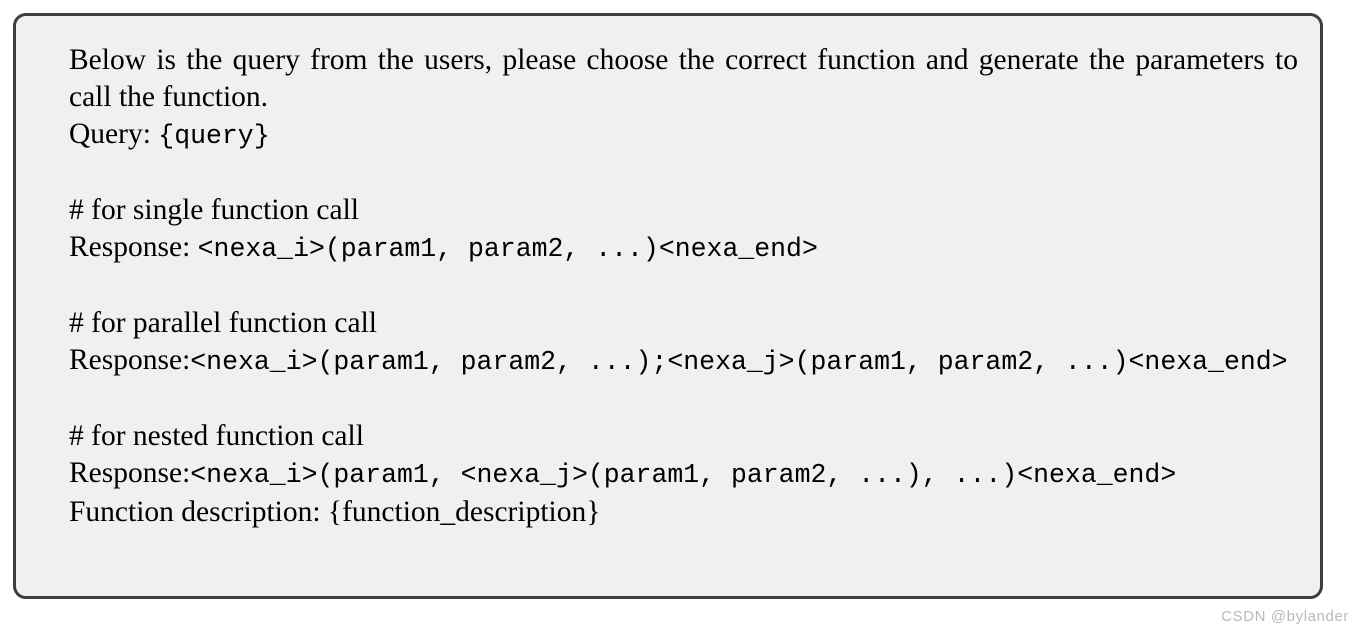 This screenshot has width=1357, height=632. I want to click on function-description-placeholder: {function_description}, so click(464, 512).